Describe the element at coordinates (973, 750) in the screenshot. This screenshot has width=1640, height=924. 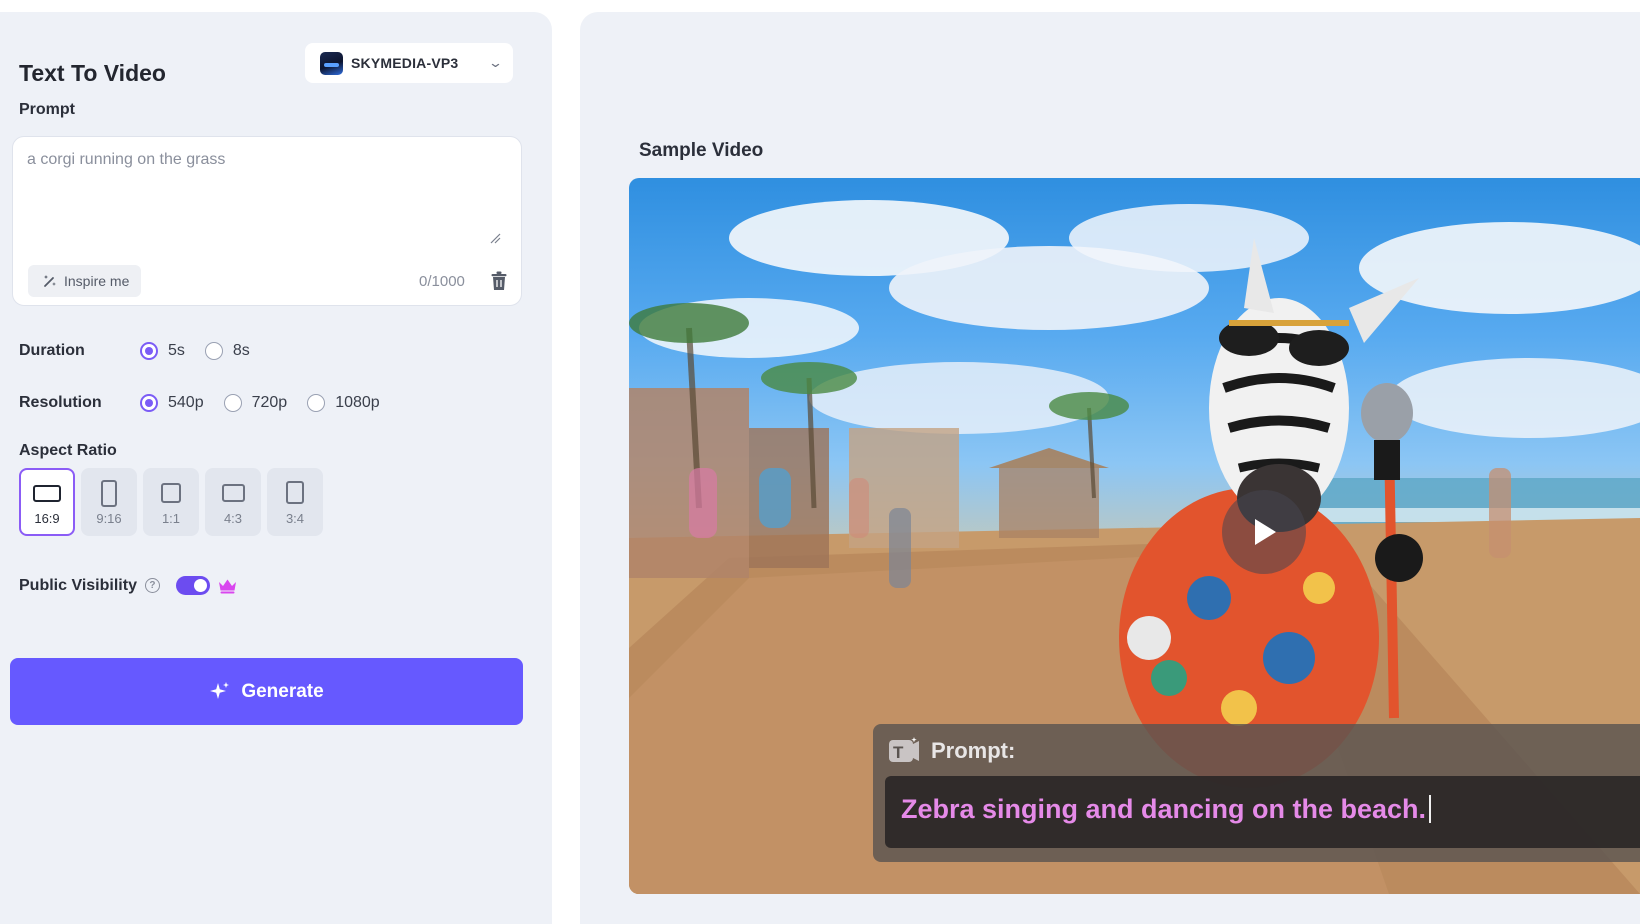
I see `sample-prompt-label: Prompt:` at that location.